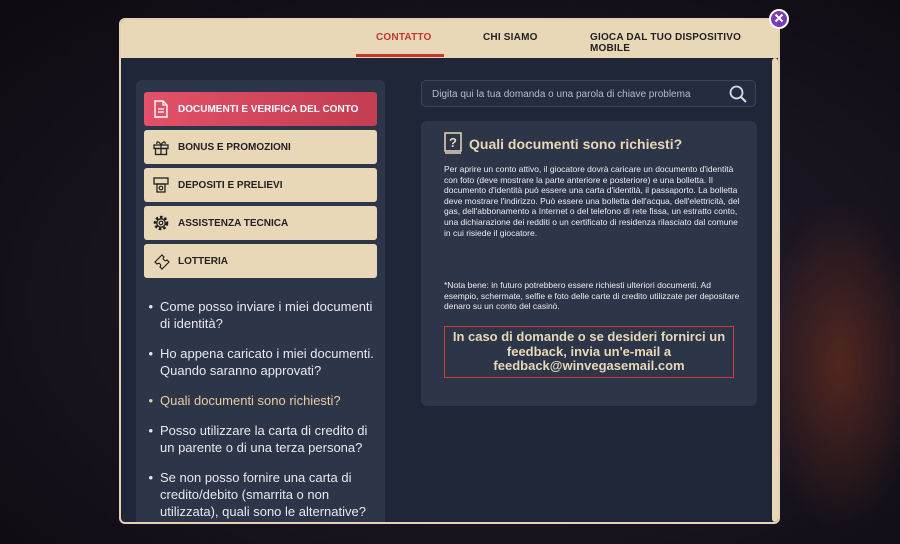 Image resolution: width=900 pixels, height=544 pixels. I want to click on search-input, so click(577, 94).